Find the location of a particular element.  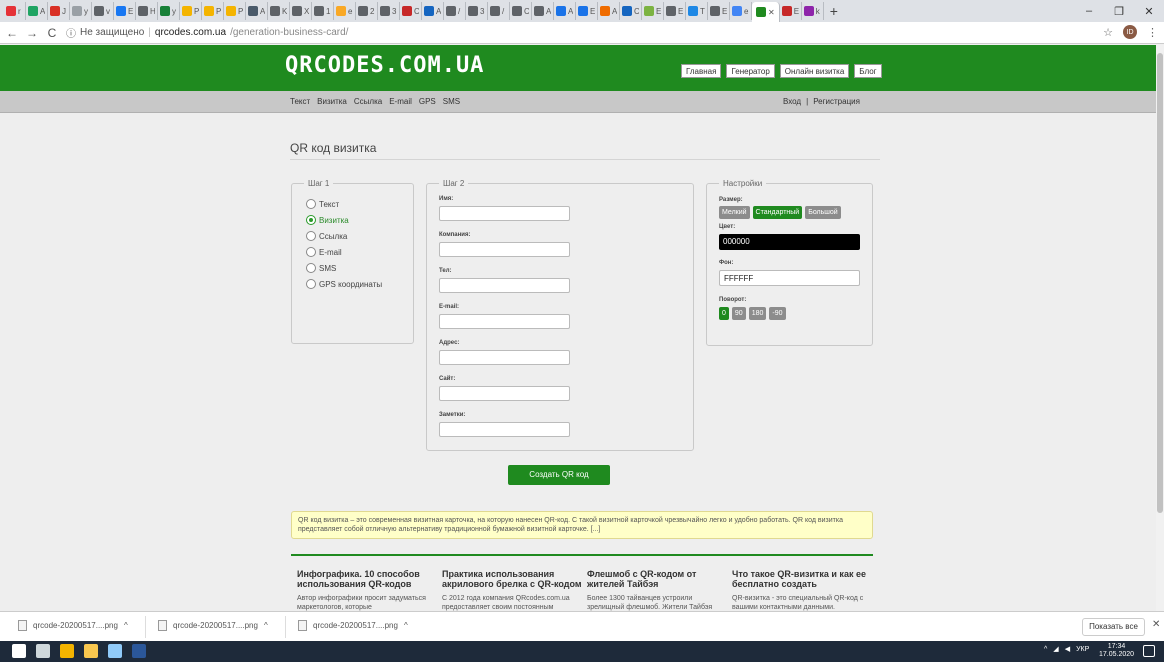

browser-tab: X is located at coordinates (301, 11).